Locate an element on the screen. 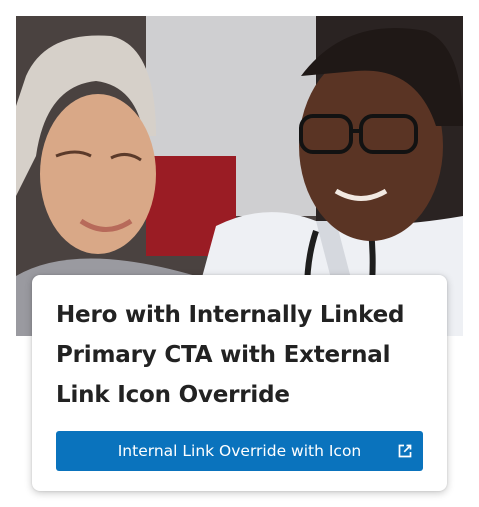 The image size is (479, 507). external-link-icon is located at coordinates (405, 451).